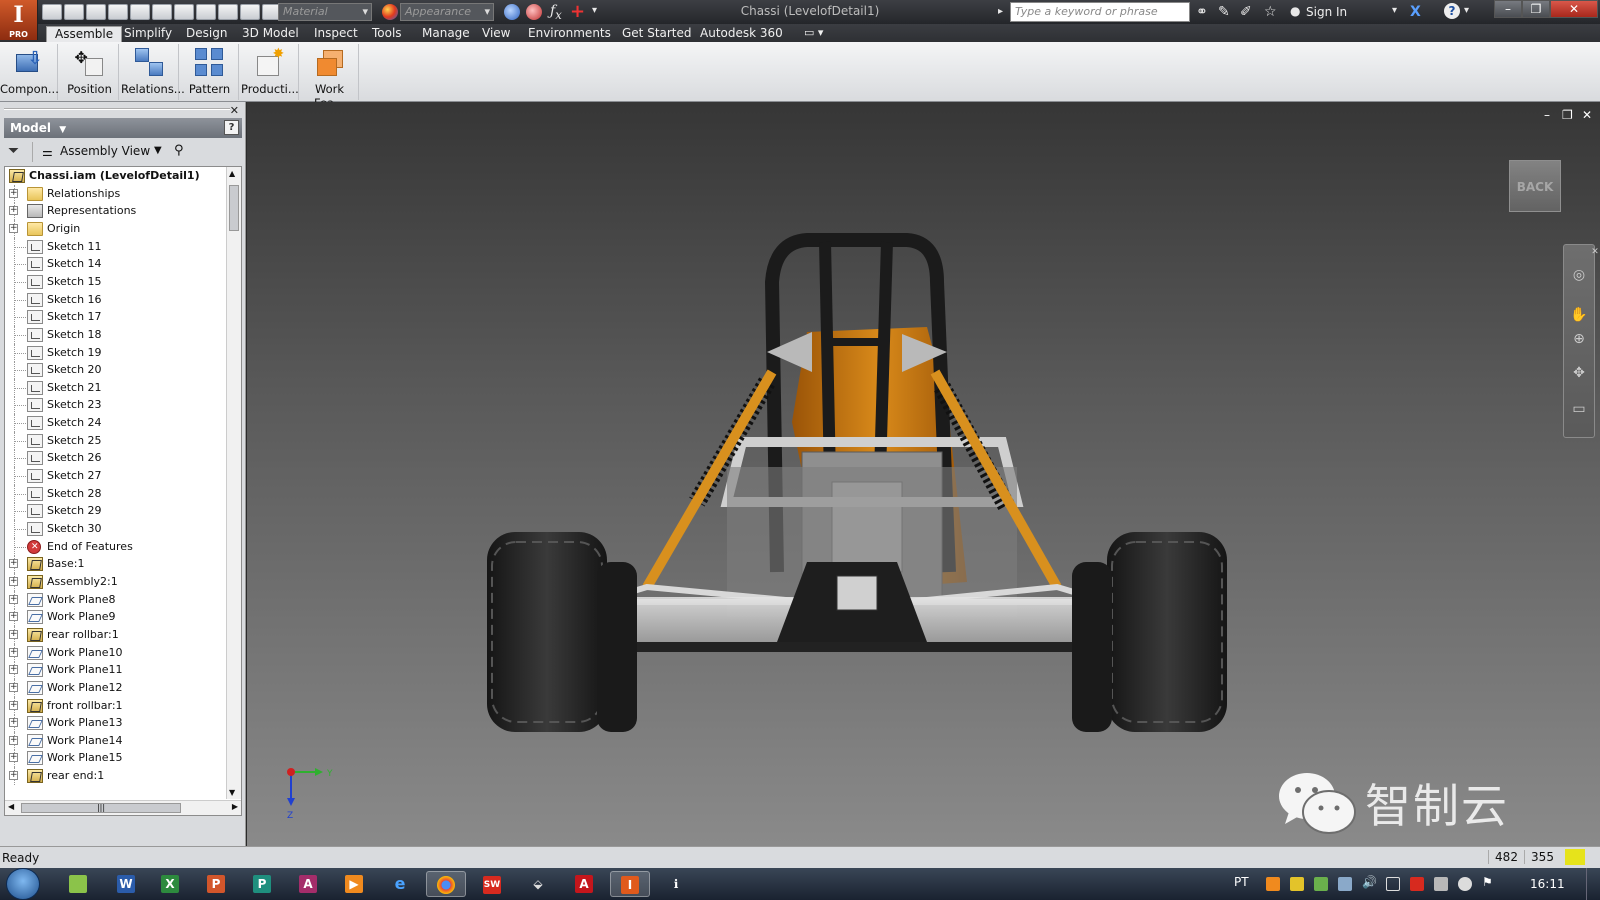  What do you see at coordinates (657, 34) in the screenshot?
I see `tab-get-started: Get Started` at bounding box center [657, 34].